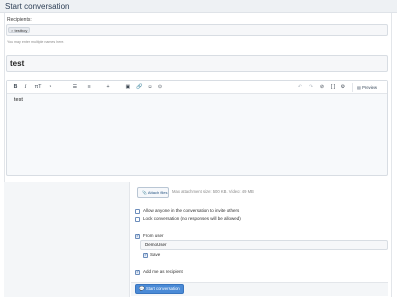 The image size is (397, 300). Describe the element at coordinates (197, 30) in the screenshot. I see `recipients-input` at that location.